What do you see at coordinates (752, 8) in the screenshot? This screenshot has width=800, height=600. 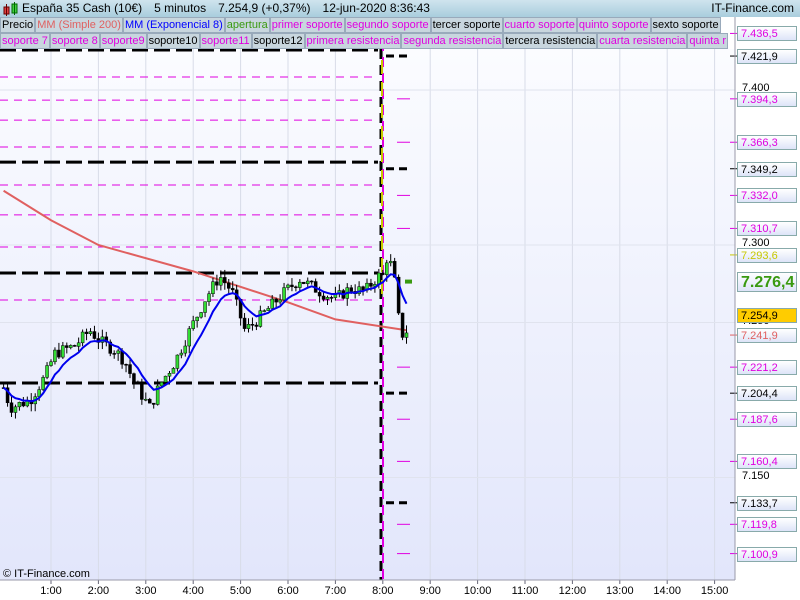 I see `brand: IT-Finance.com` at bounding box center [752, 8].